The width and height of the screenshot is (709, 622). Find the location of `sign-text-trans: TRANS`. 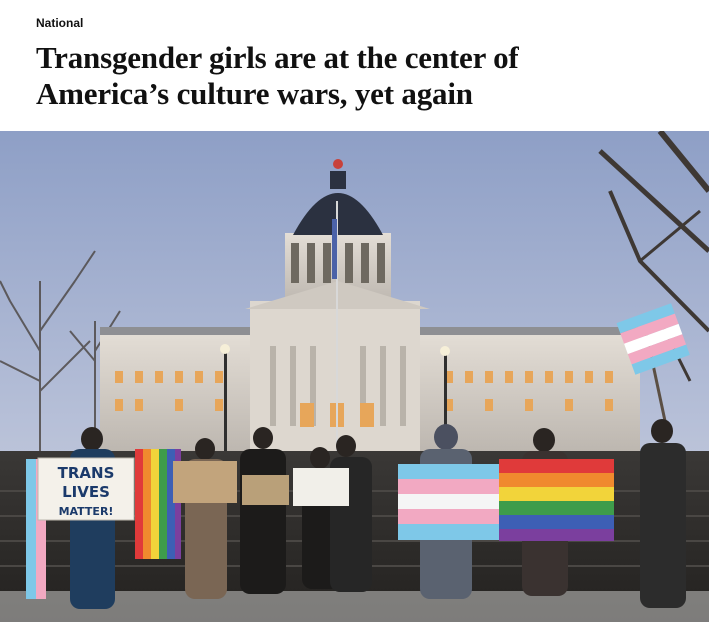

sign-text-trans: TRANS is located at coordinates (86, 473).